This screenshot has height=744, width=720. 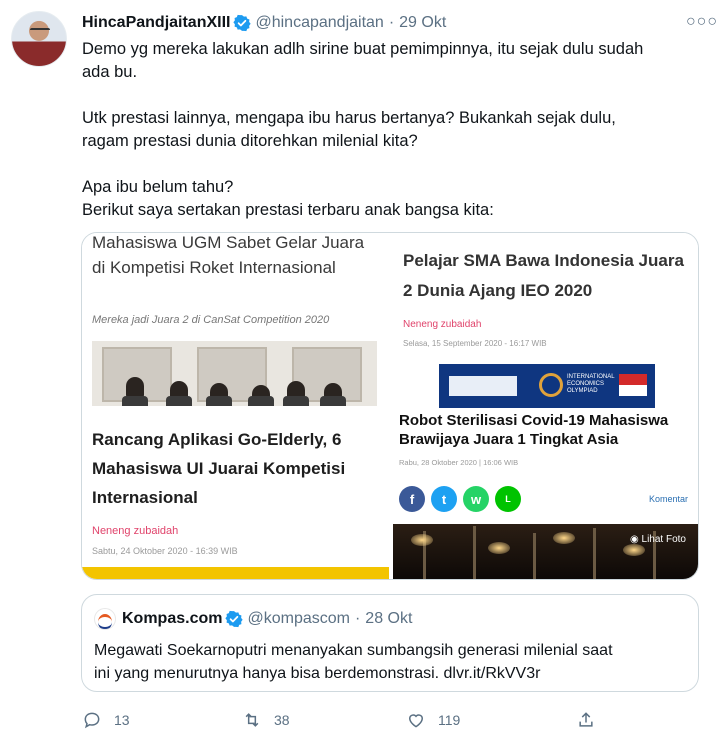 I want to click on quoted-display-name: Kompas.com, so click(x=172, y=618).